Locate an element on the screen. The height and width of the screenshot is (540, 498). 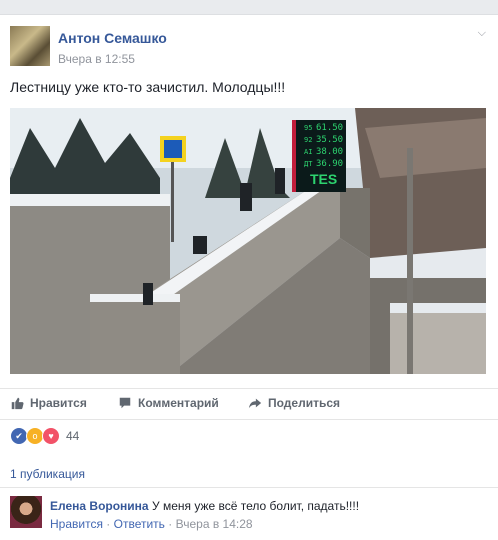
sign-label-4: ДТ is located at coordinates (308, 164).